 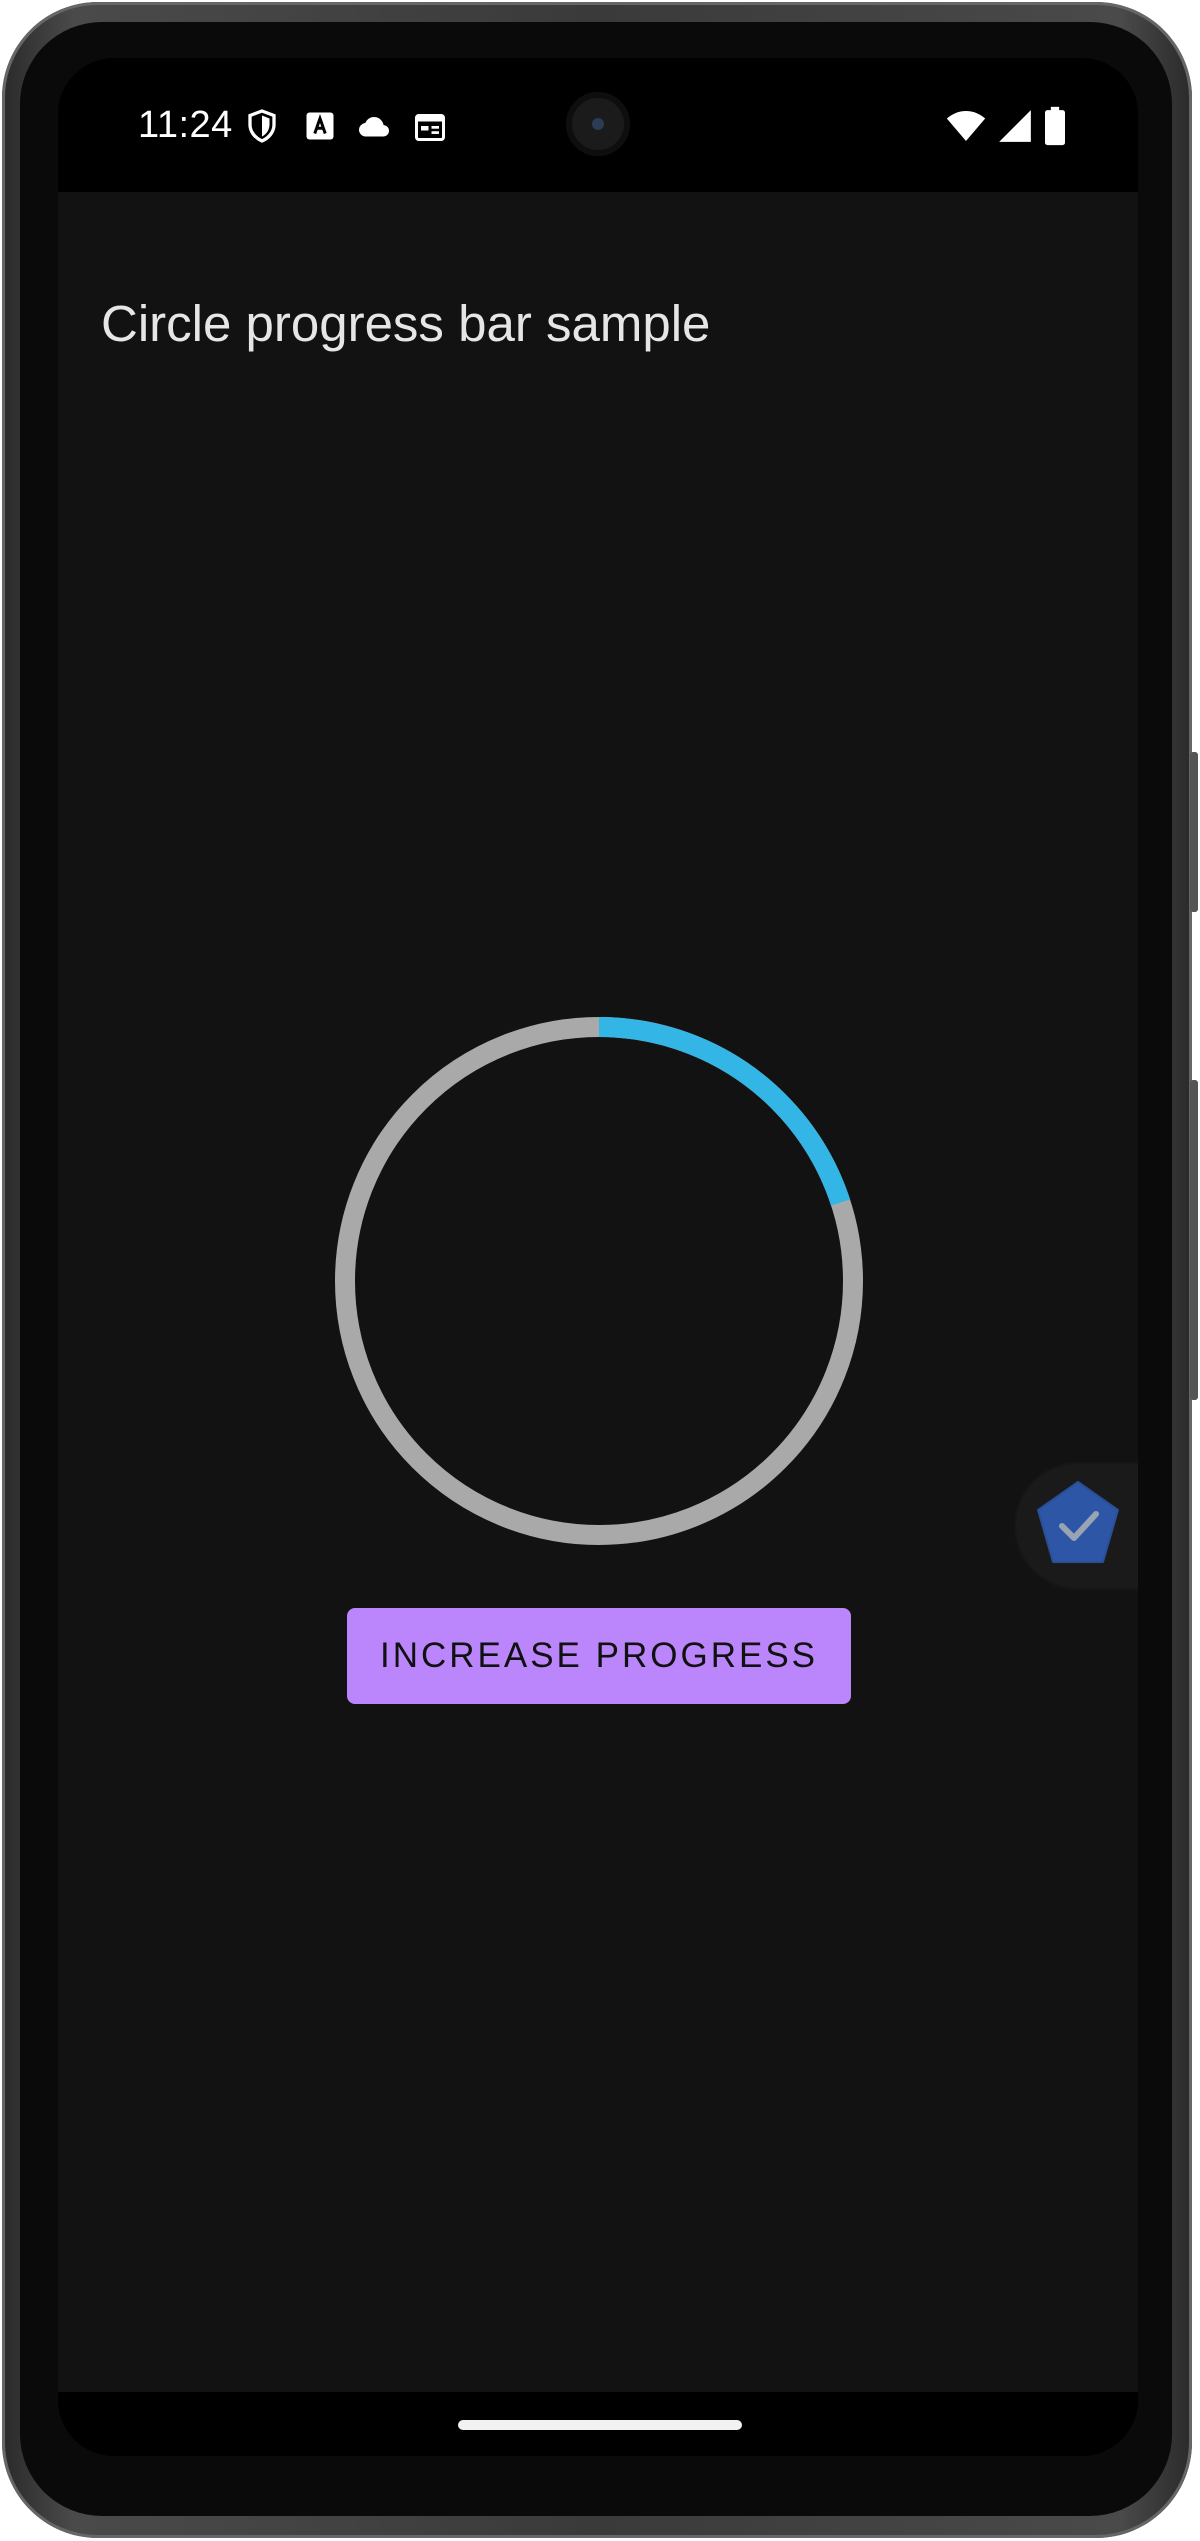 What do you see at coordinates (599, 1656) in the screenshot?
I see `increase-progress-button: INCREASE PROGRESS` at bounding box center [599, 1656].